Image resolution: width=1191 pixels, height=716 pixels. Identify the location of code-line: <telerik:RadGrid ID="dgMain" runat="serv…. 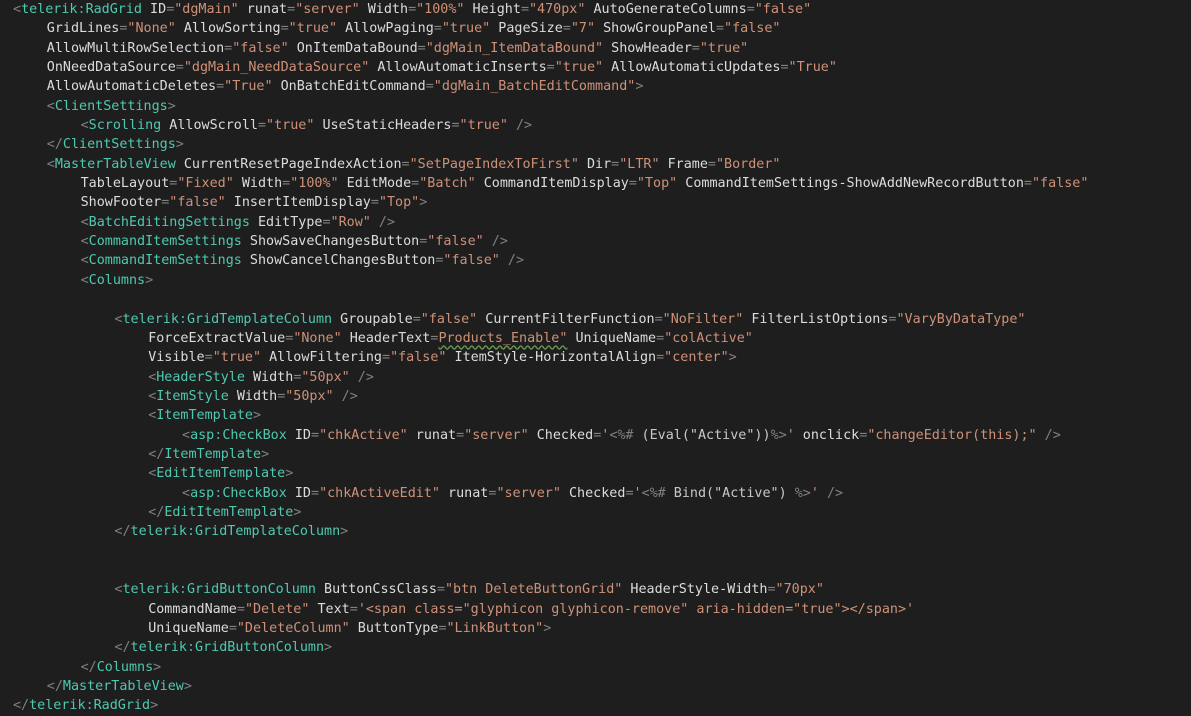
(595, 9).